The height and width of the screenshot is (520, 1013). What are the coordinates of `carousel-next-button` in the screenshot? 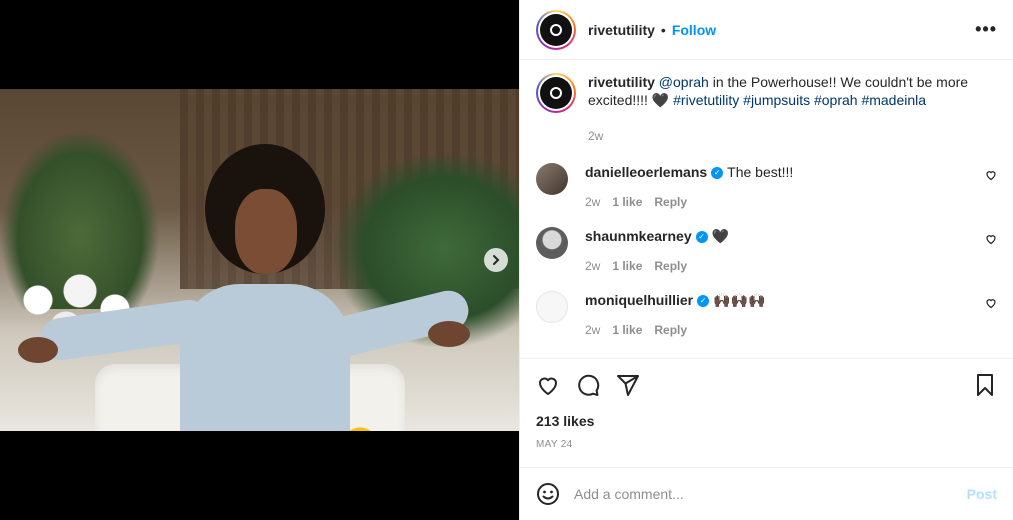 It's located at (496, 260).